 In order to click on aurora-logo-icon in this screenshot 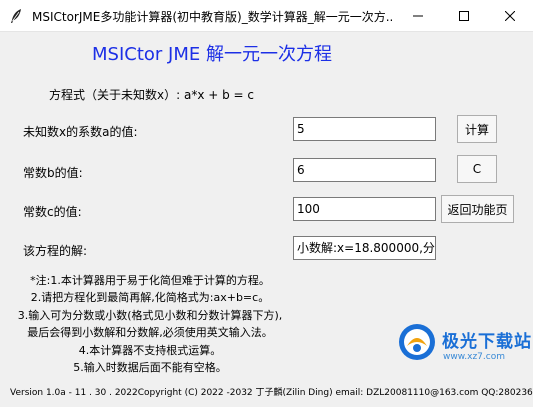, I will do `click(417, 342)`.